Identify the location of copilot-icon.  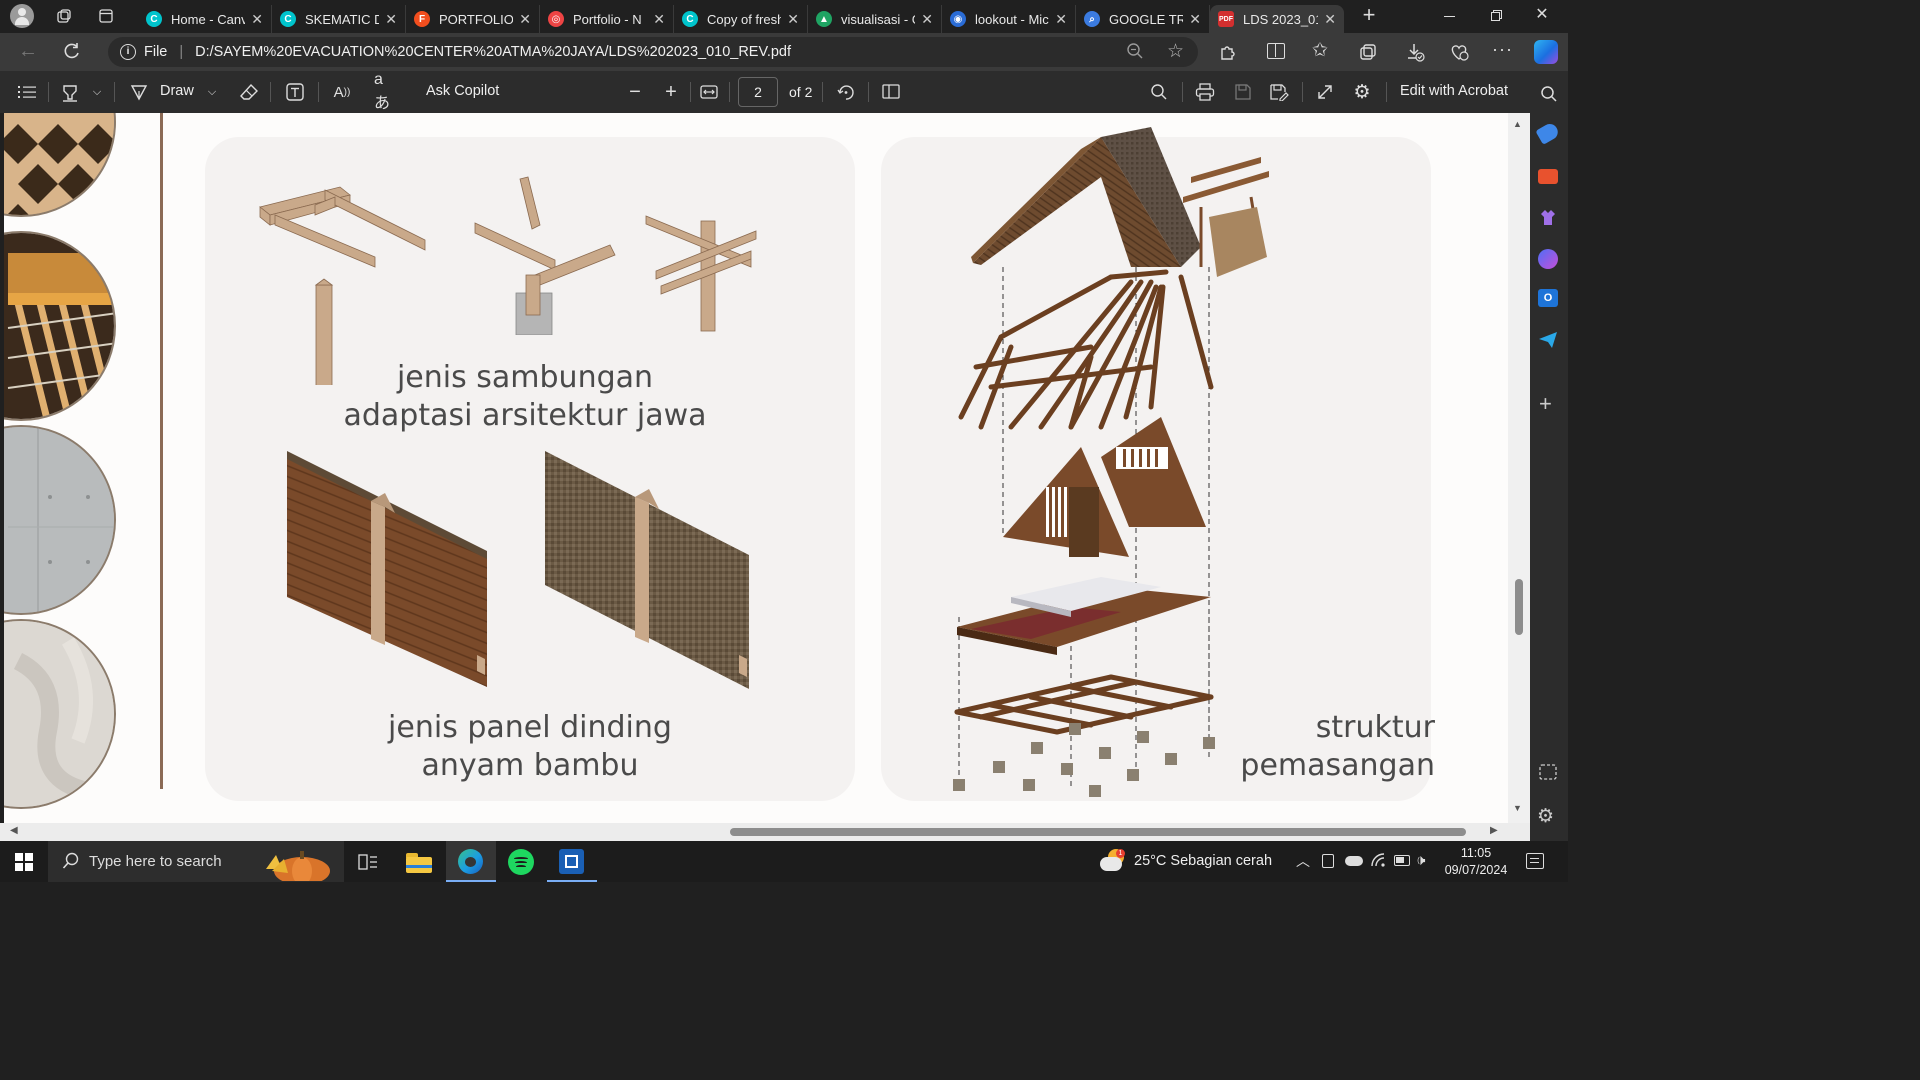
(1546, 52).